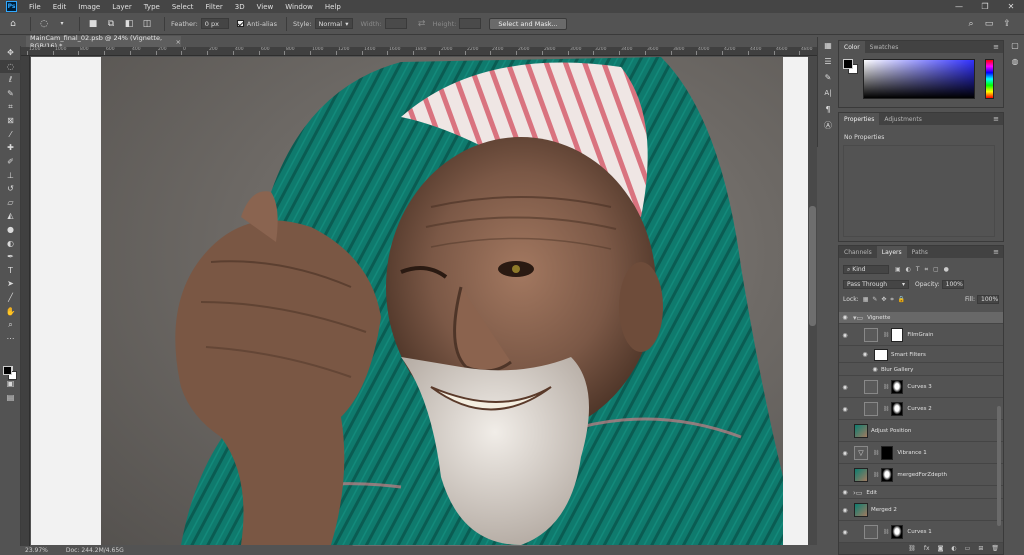  Describe the element at coordinates (921, 318) in the screenshot. I see `layer-row-vignette: ◉ ▾▭ Vignette` at that location.